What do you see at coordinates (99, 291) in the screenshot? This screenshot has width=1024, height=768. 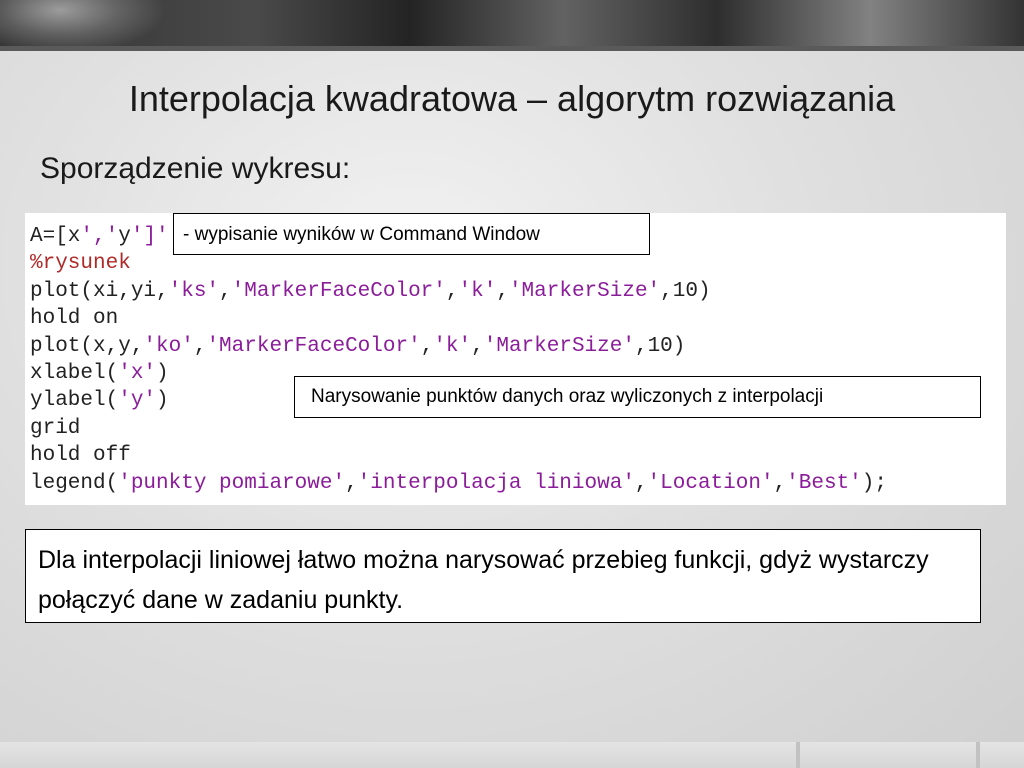 I see `code-token: plot(xi,yi,` at bounding box center [99, 291].